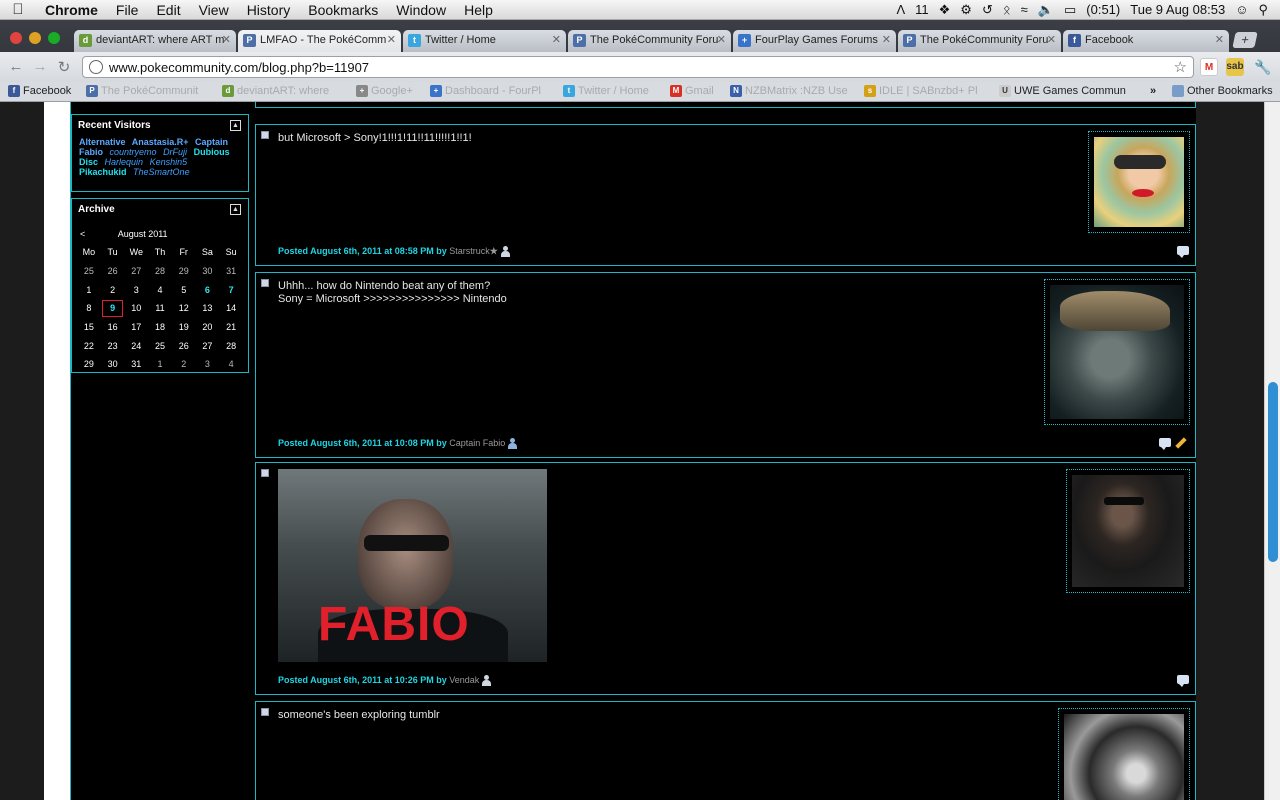 The height and width of the screenshot is (800, 1280). What do you see at coordinates (579, 40) in the screenshot?
I see `pokecommunity-icon: P` at bounding box center [579, 40].